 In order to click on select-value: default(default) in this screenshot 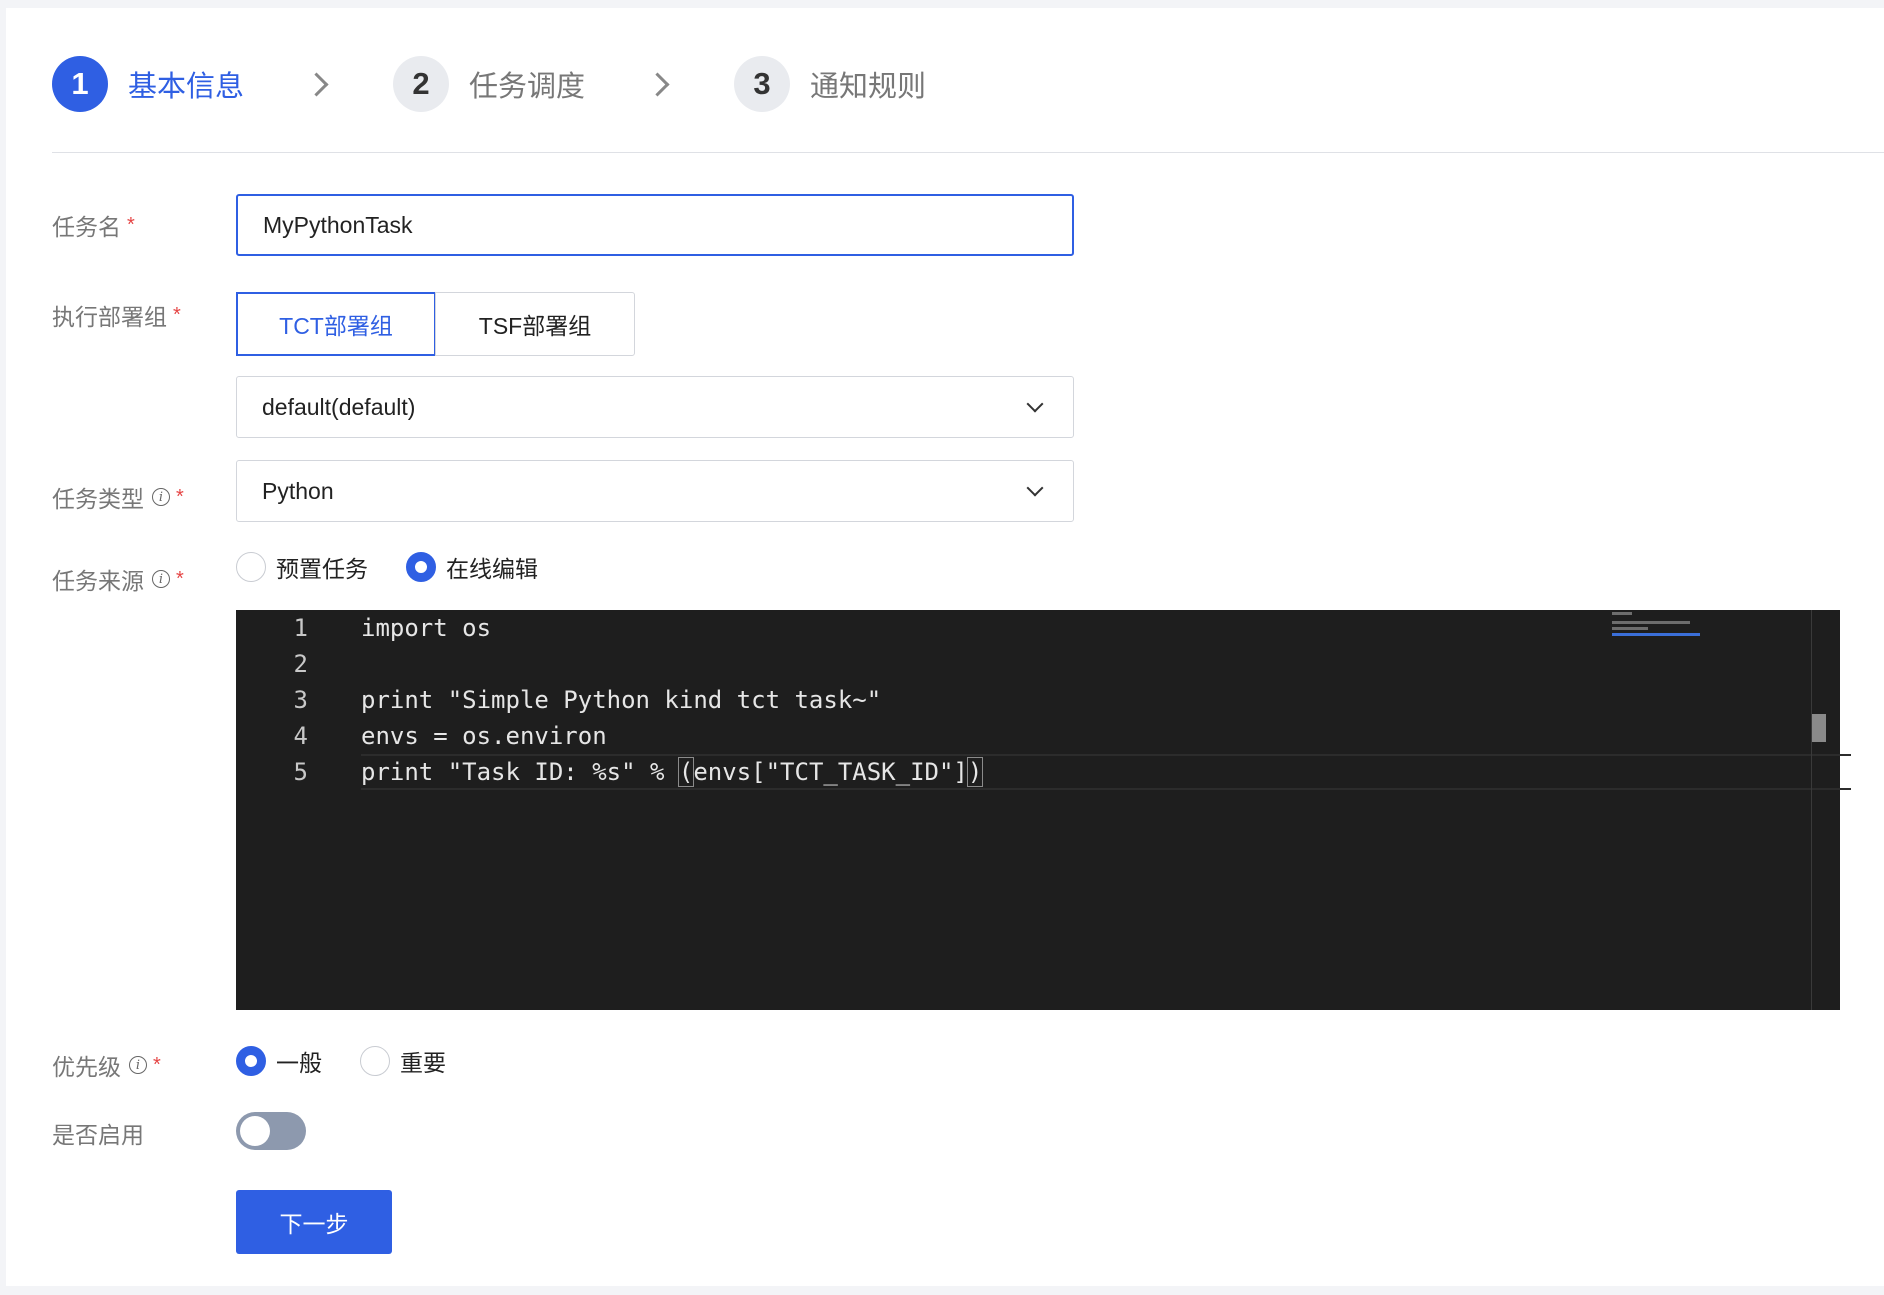, I will do `click(339, 406)`.